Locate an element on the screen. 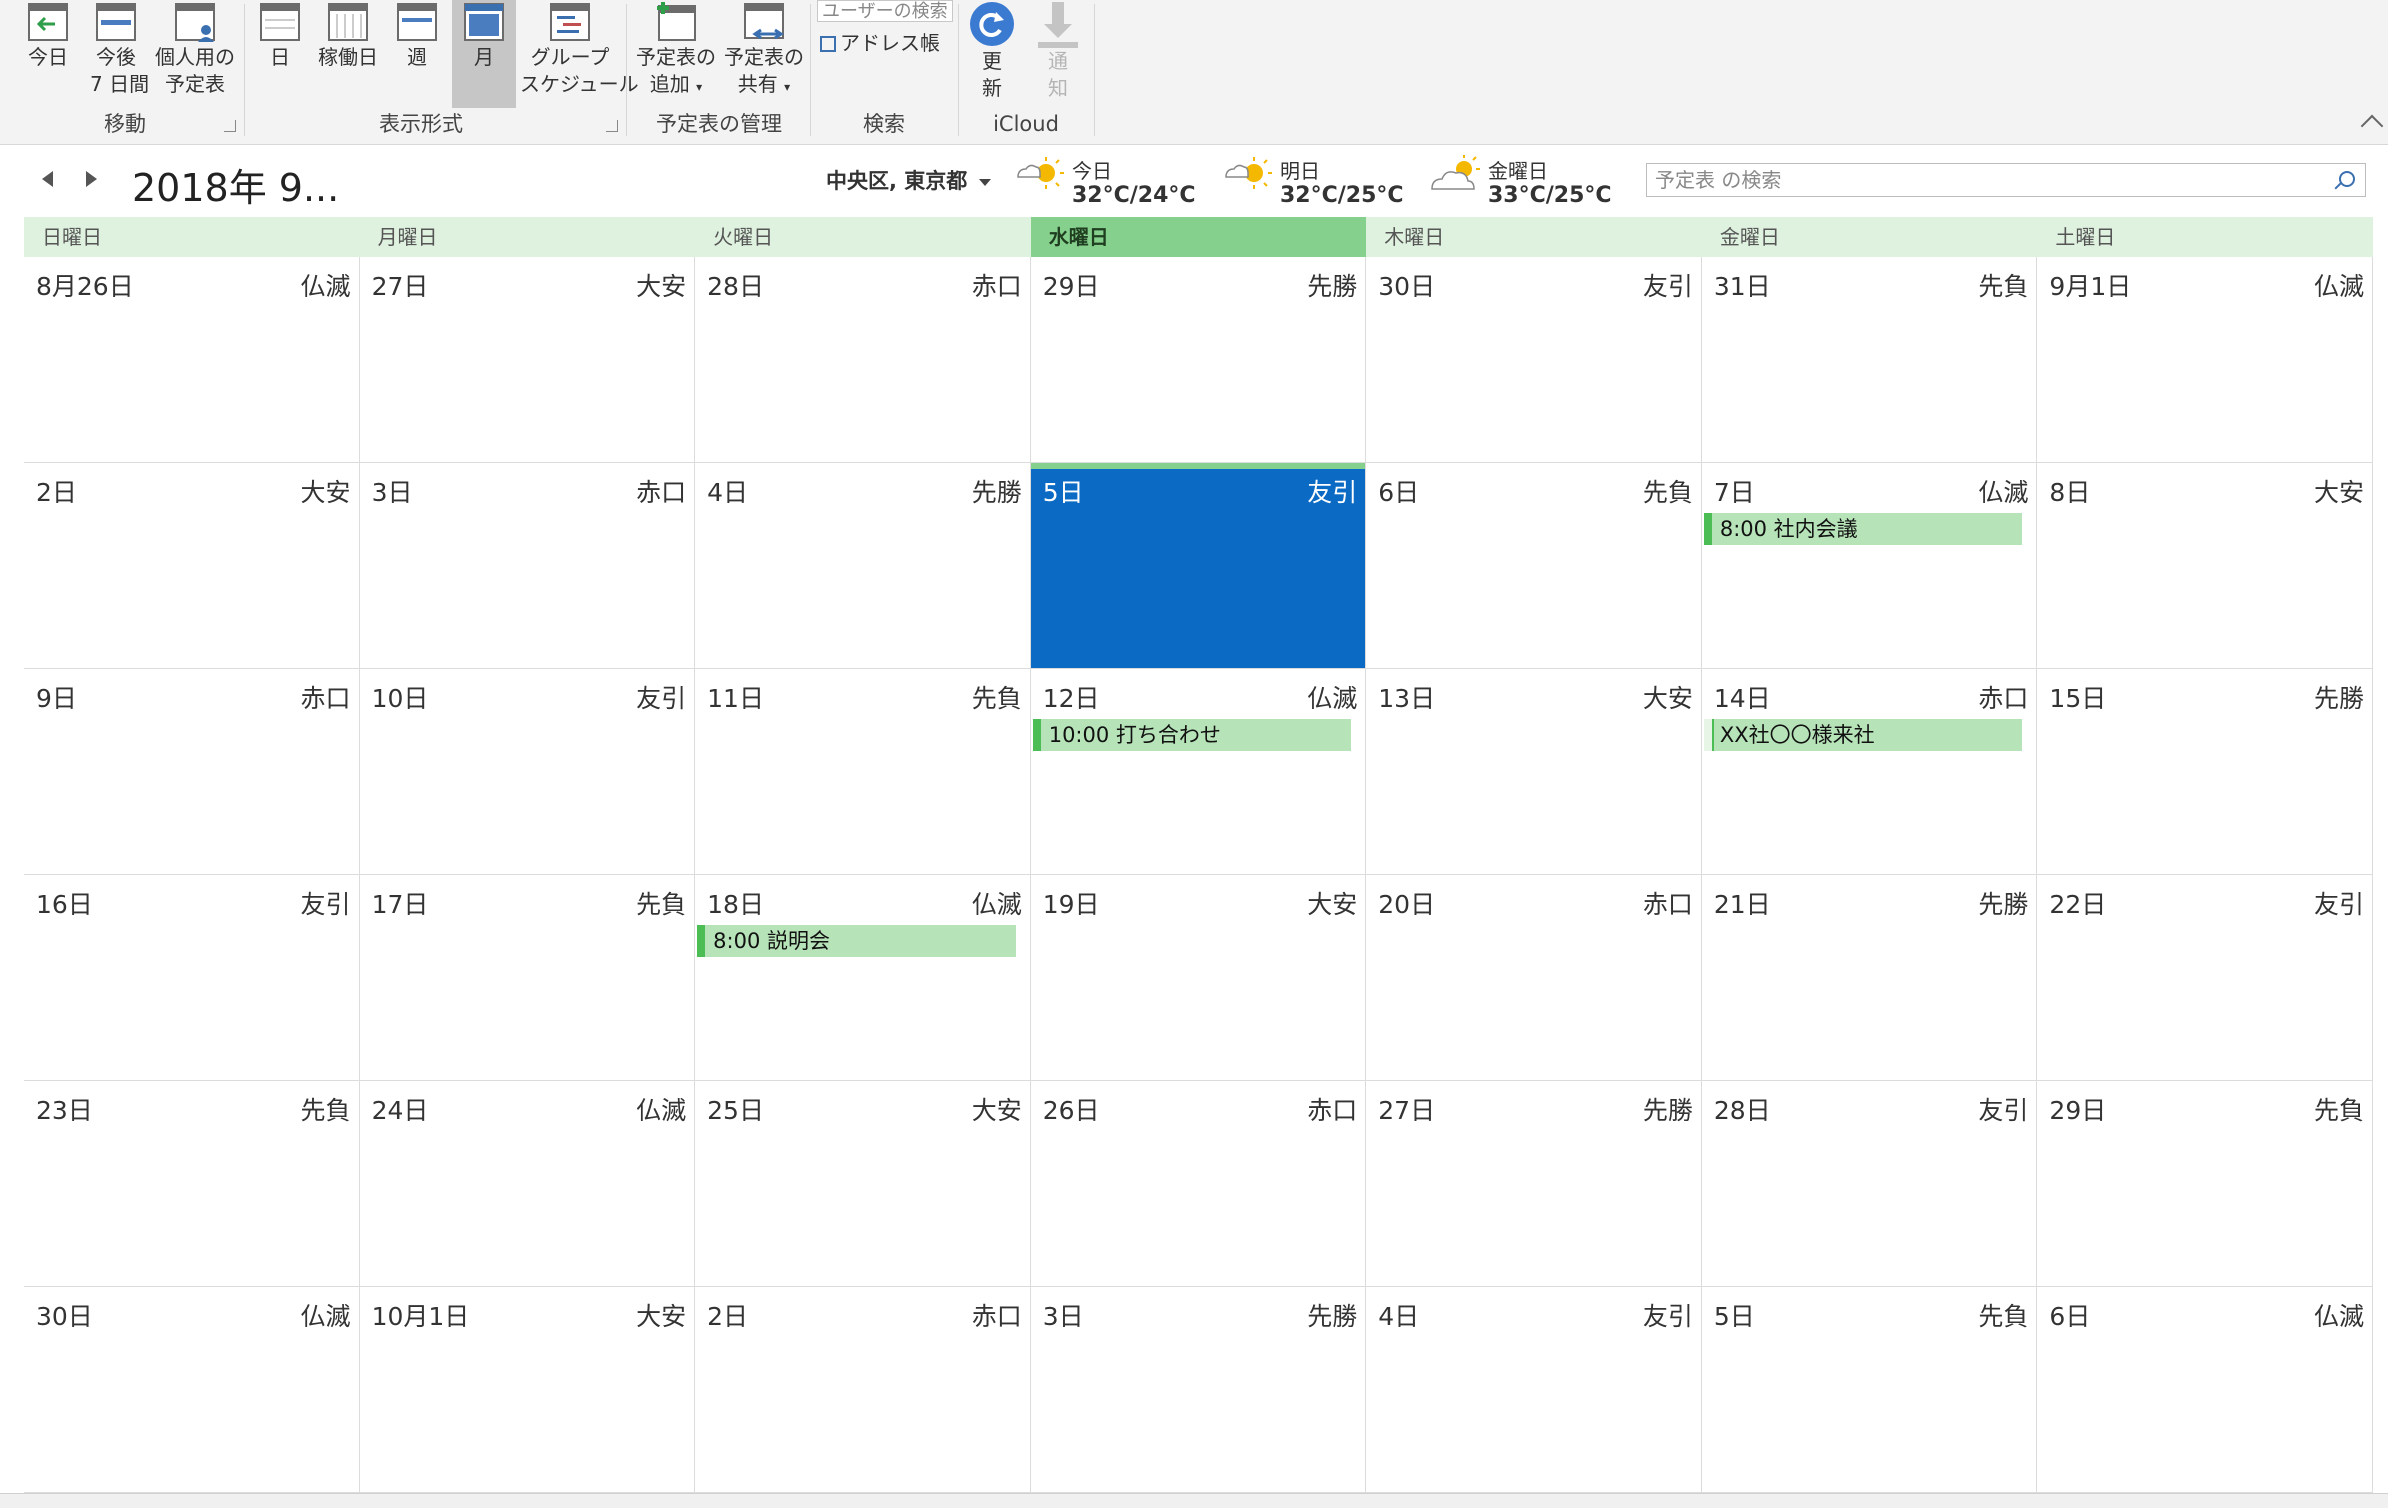  day-number: 8日 is located at coordinates (2070, 492).